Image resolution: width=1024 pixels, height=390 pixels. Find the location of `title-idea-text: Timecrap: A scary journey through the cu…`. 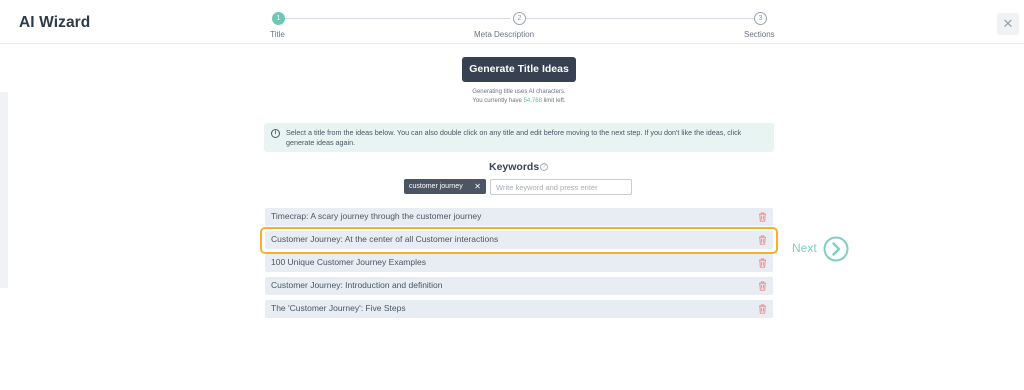

title-idea-text: Timecrap: A scary journey through the cu… is located at coordinates (376, 216).